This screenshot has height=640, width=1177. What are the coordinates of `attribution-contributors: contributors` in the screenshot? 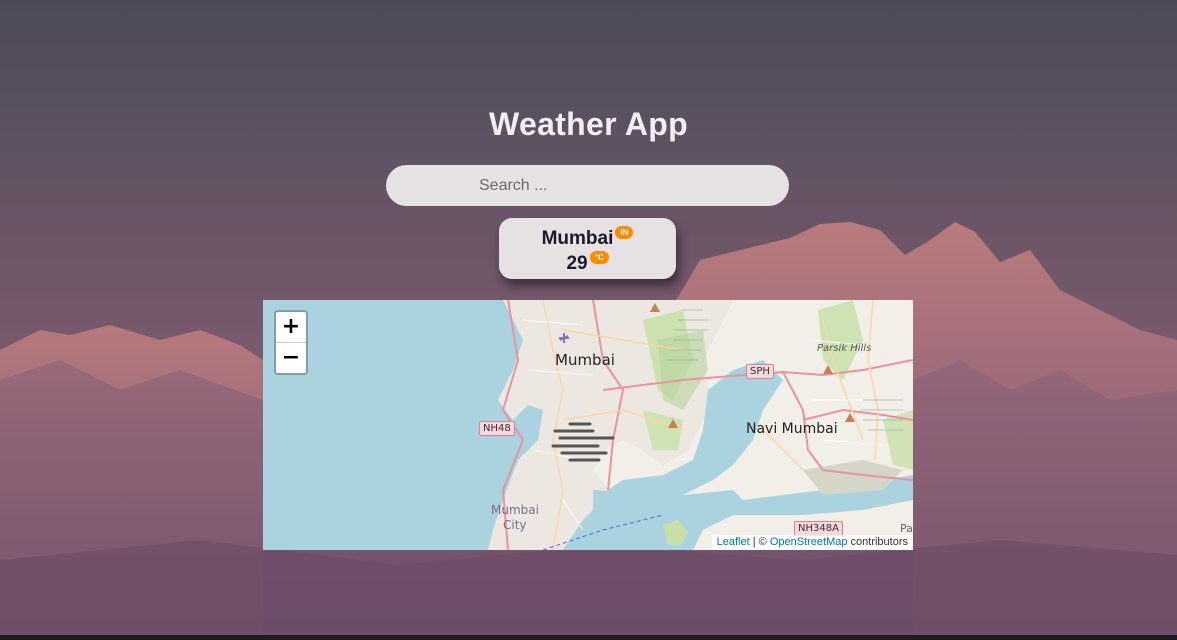 It's located at (877, 542).